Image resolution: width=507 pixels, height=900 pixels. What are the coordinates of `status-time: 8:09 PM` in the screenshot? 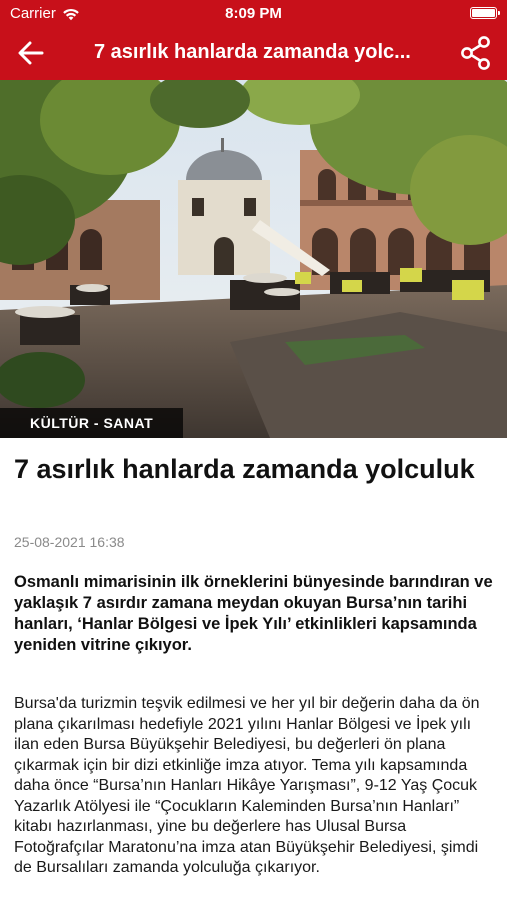 It's located at (253, 13).